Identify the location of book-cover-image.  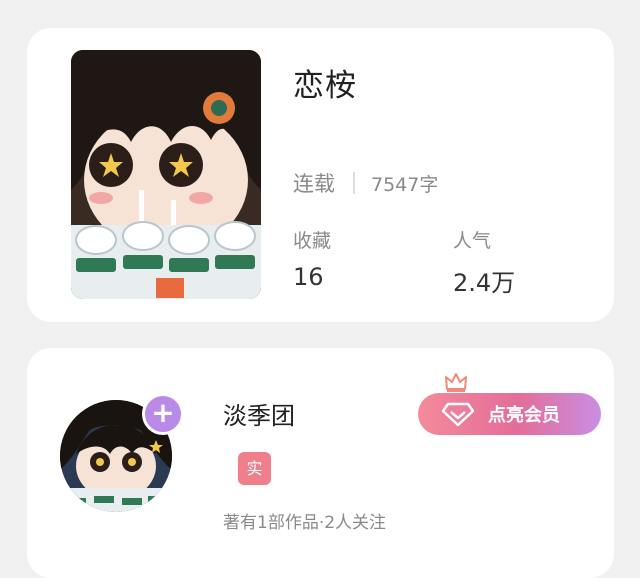
(166, 174).